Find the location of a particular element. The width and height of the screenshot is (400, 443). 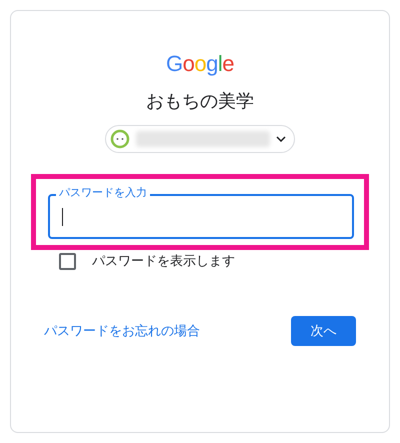

logo: Google is located at coordinates (200, 64).